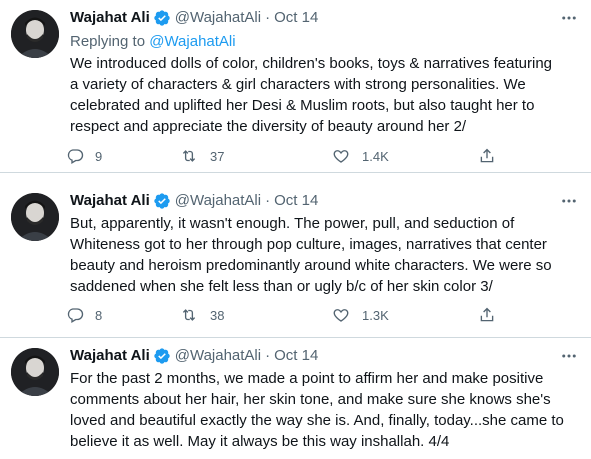  What do you see at coordinates (375, 315) in the screenshot?
I see `like-count: 1.3K` at bounding box center [375, 315].